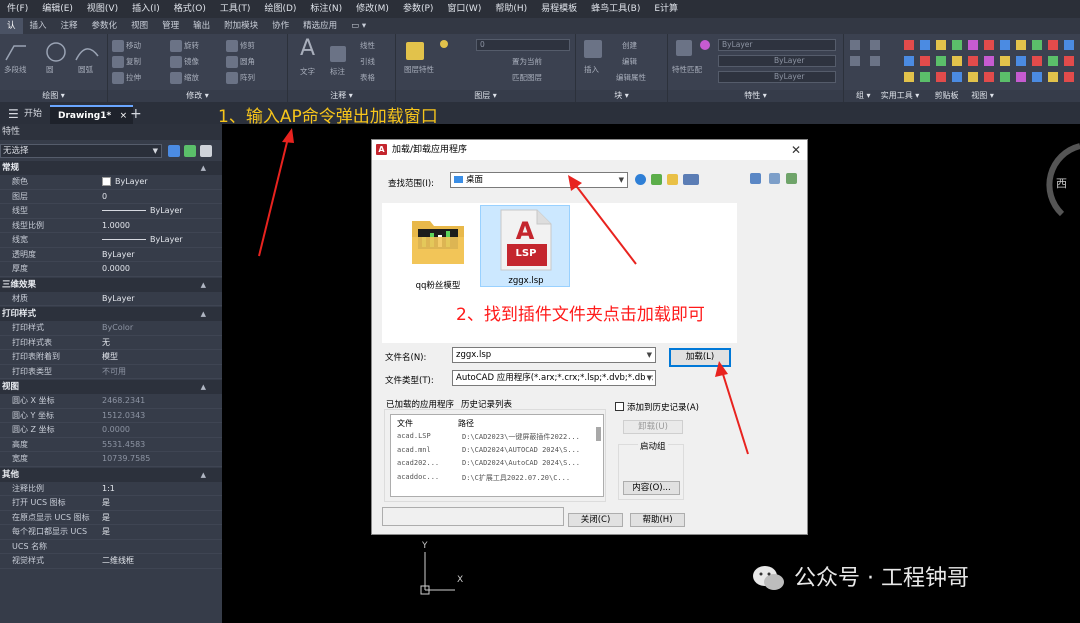  I want to click on ribbon-tab: 协作, so click(280, 26).